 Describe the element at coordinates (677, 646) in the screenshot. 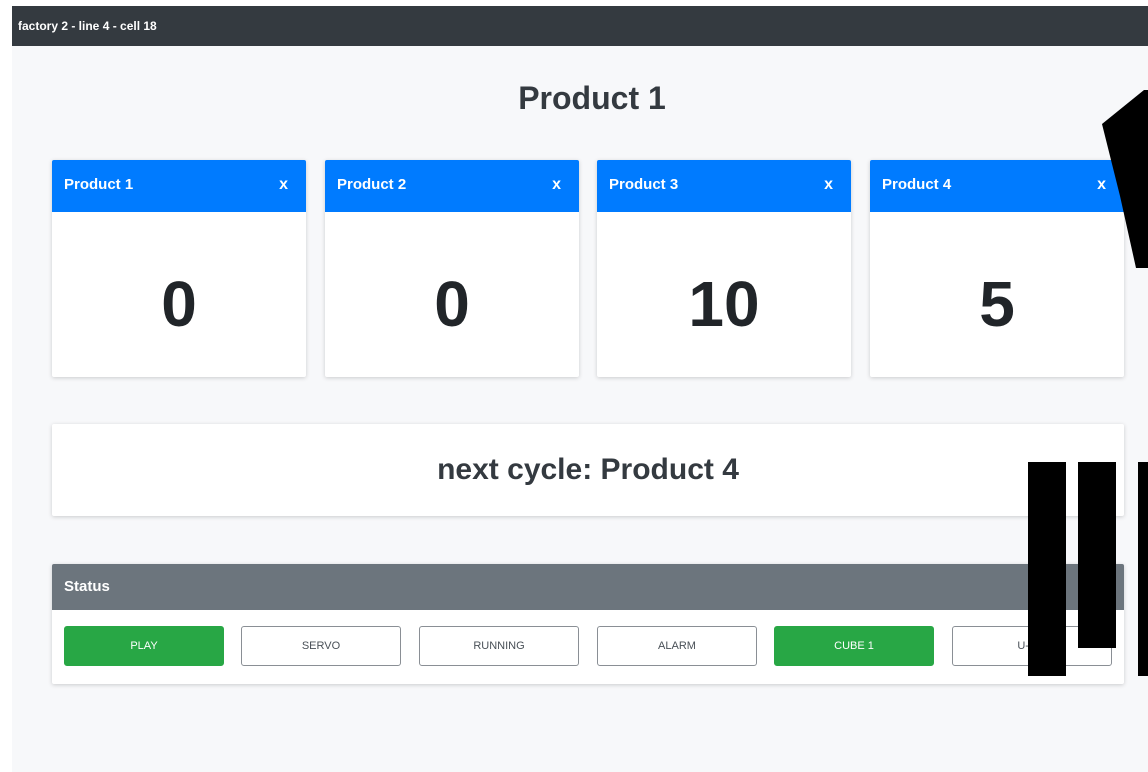

I see `status-alarm-button: ALARM` at that location.